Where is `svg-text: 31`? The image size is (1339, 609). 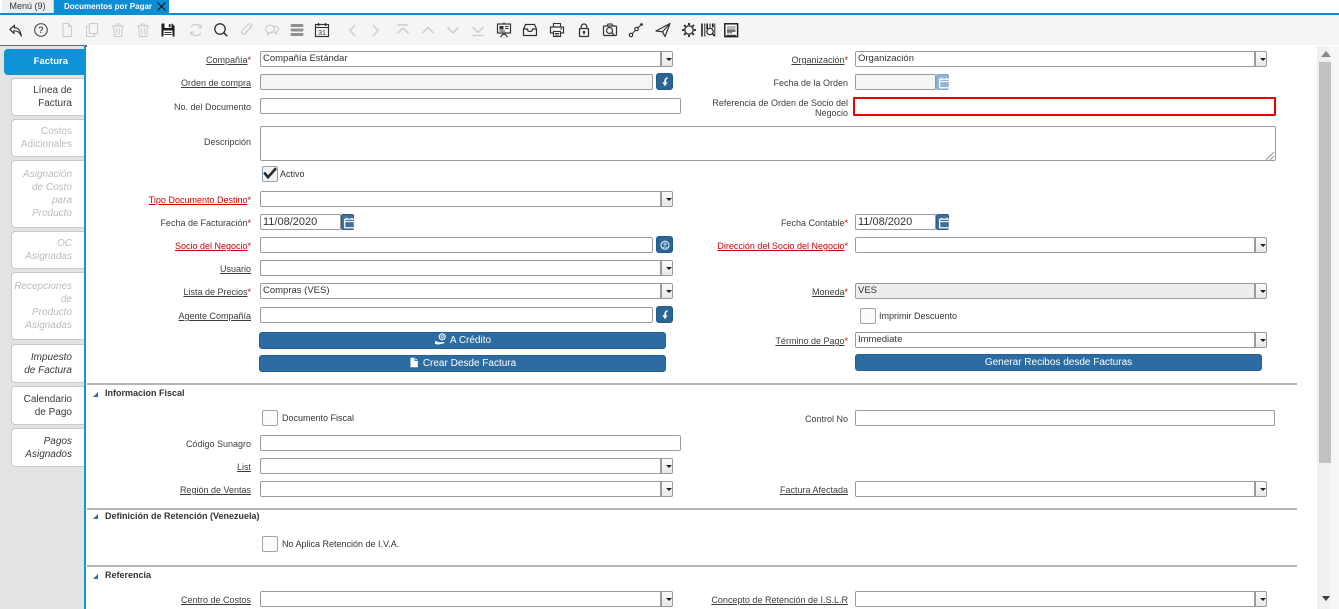
svg-text: 31 is located at coordinates (322, 33).